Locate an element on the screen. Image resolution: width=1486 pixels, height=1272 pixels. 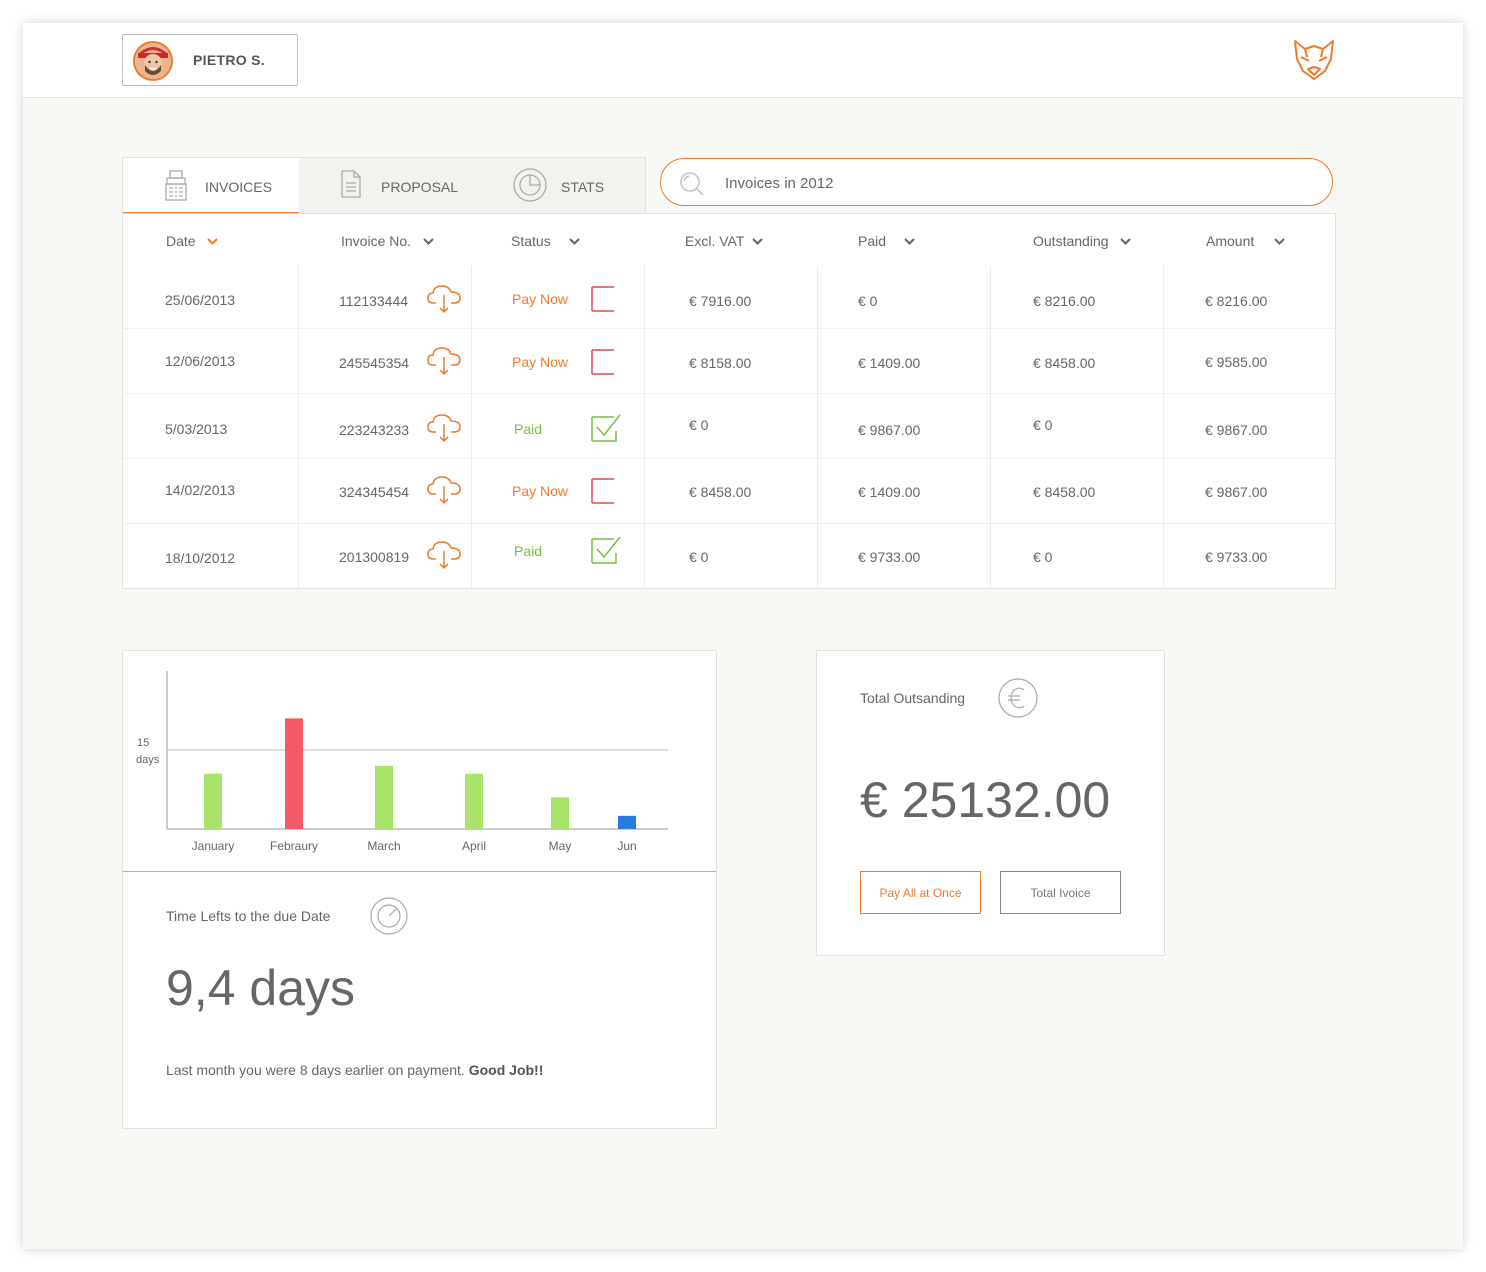
column-header-excl-vat: Excl. VAT is located at coordinates (724, 241).